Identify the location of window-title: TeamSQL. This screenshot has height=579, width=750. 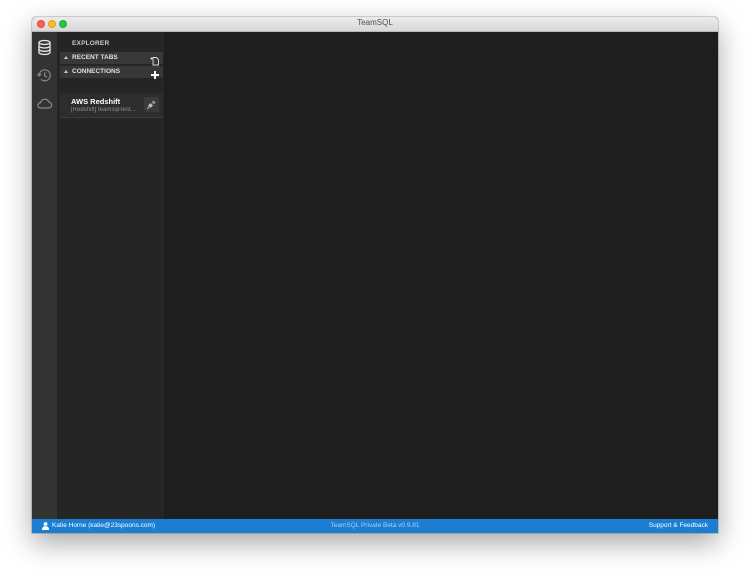
(375, 22).